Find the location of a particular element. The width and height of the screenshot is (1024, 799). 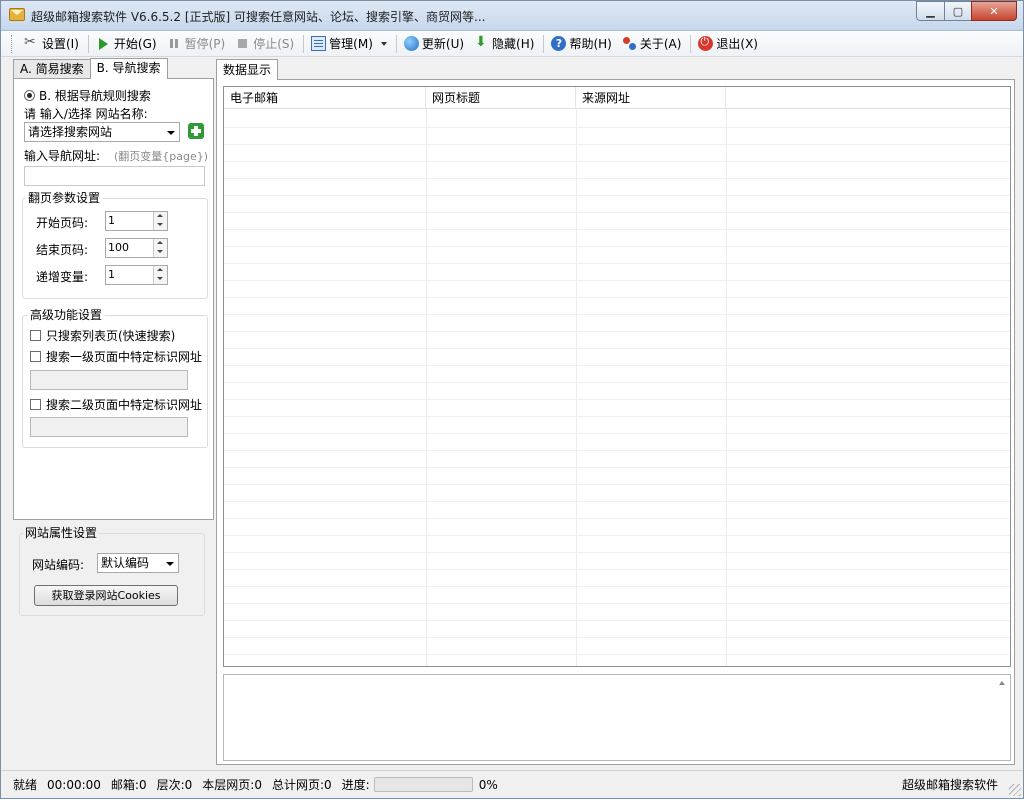

start-page-value: 1 is located at coordinates (111, 220).